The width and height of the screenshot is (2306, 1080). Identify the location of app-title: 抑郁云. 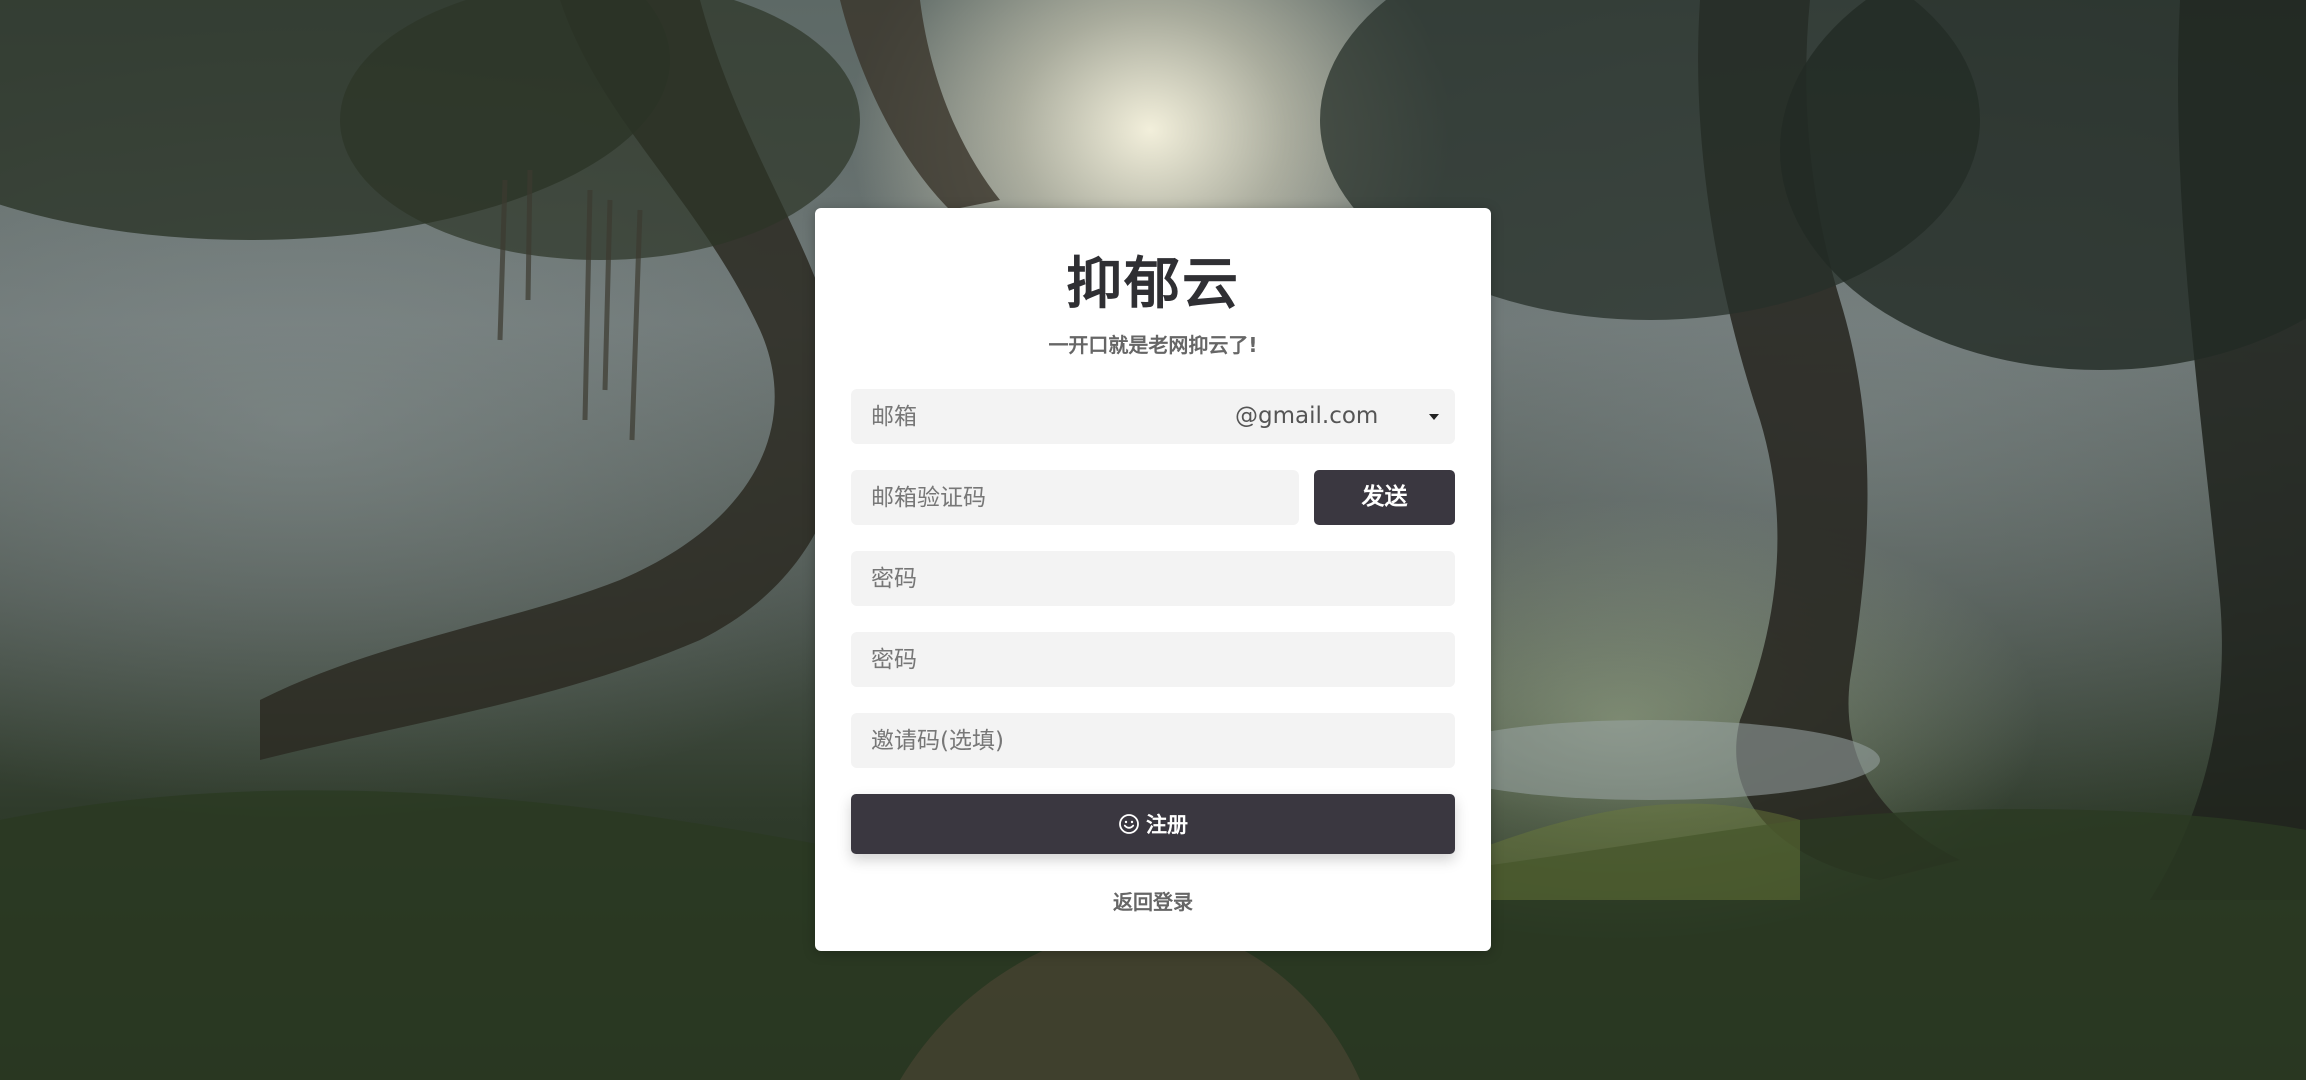
(1153, 284).